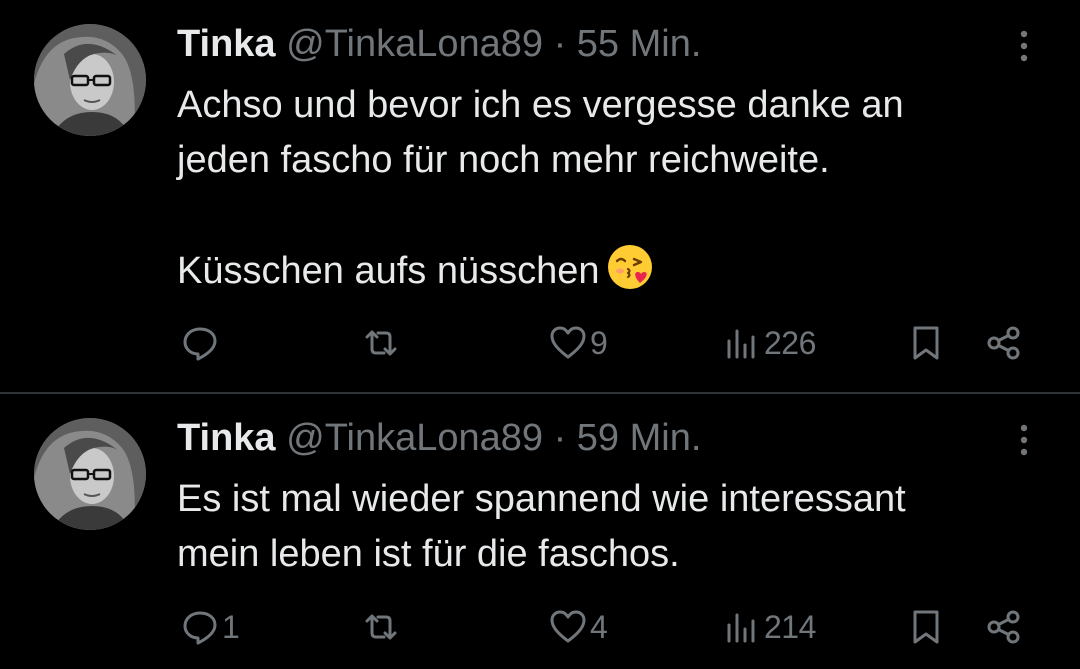 This screenshot has height=669, width=1080. I want to click on views-button: 214, so click(769, 627).